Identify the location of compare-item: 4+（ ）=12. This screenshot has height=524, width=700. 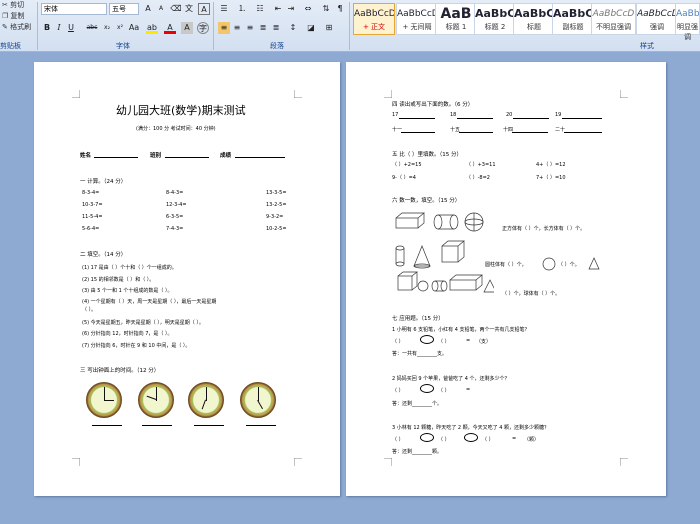
(551, 165).